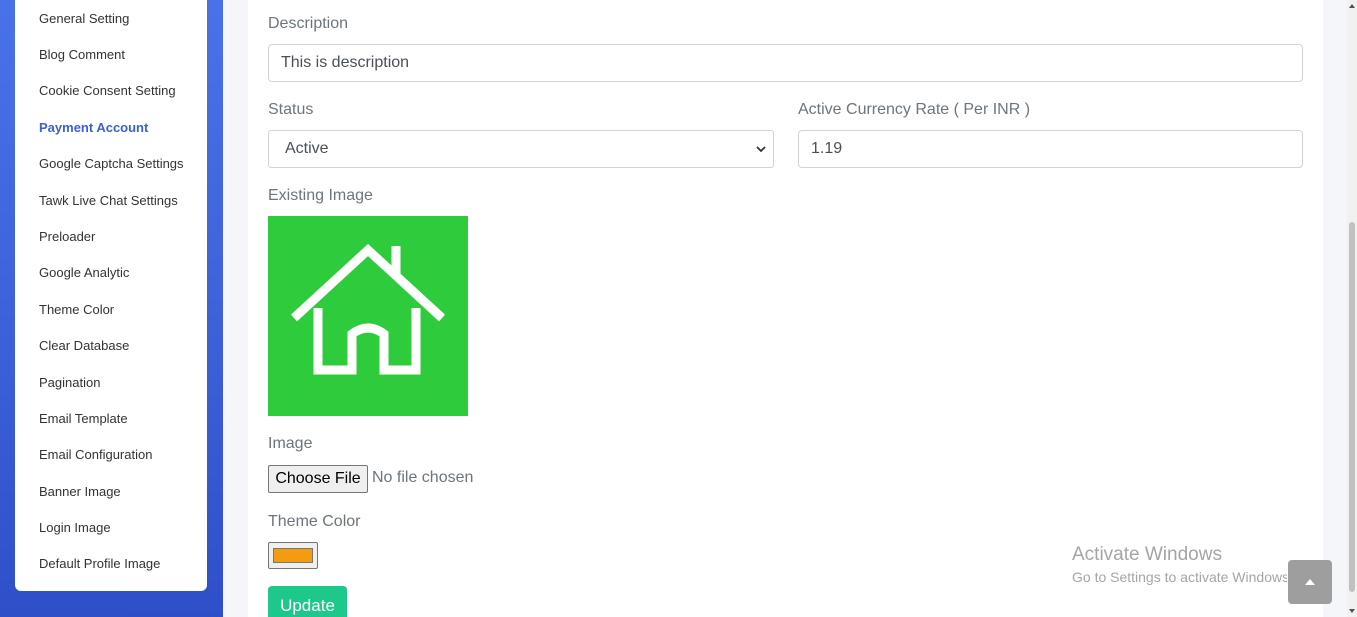 The height and width of the screenshot is (617, 1357). What do you see at coordinates (67, 236) in the screenshot?
I see `sidebar-item-preloader: Preloader` at bounding box center [67, 236].